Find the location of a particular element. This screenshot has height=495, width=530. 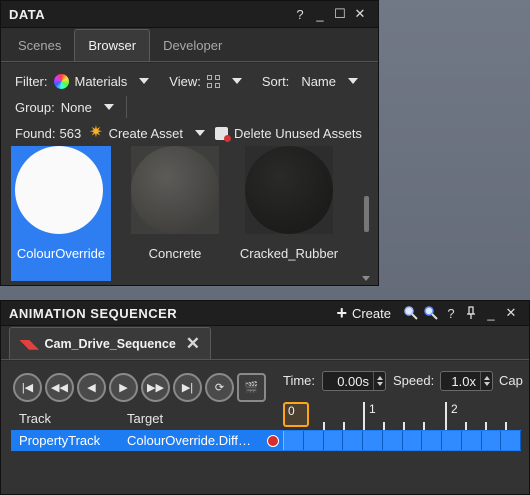

data-titlebar: DATA ? _ ☐ ✕ is located at coordinates (189, 14).